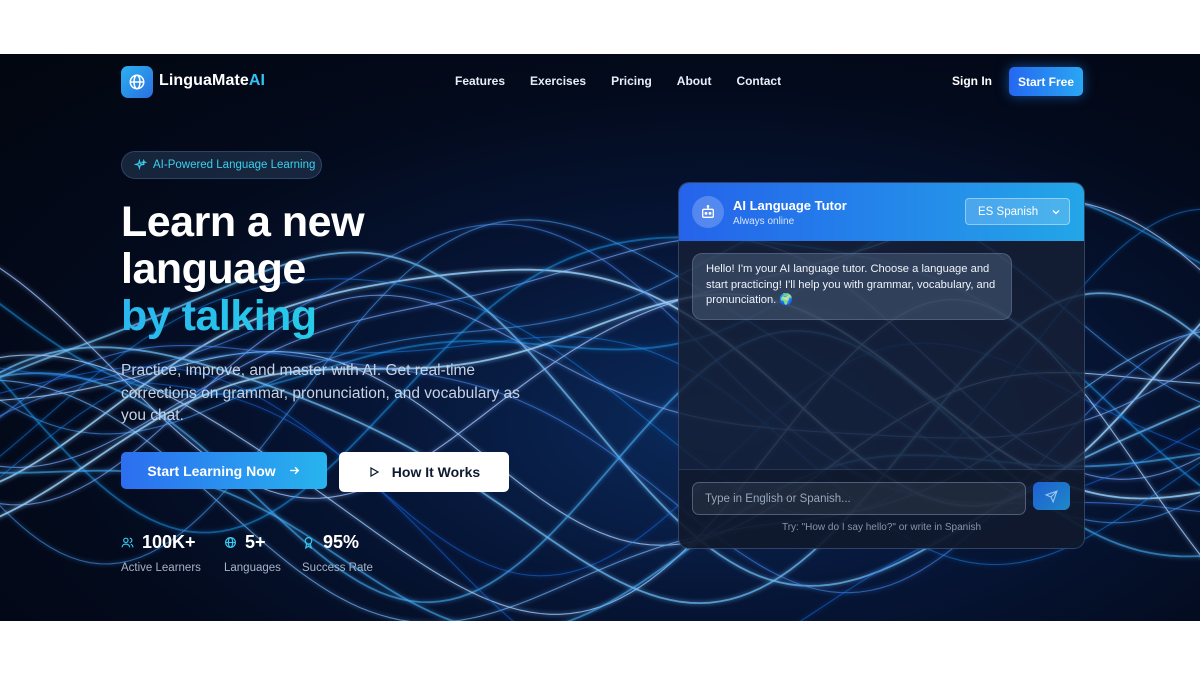  Describe the element at coordinates (255, 542) in the screenshot. I see `stat-languages-value: 5+` at that location.